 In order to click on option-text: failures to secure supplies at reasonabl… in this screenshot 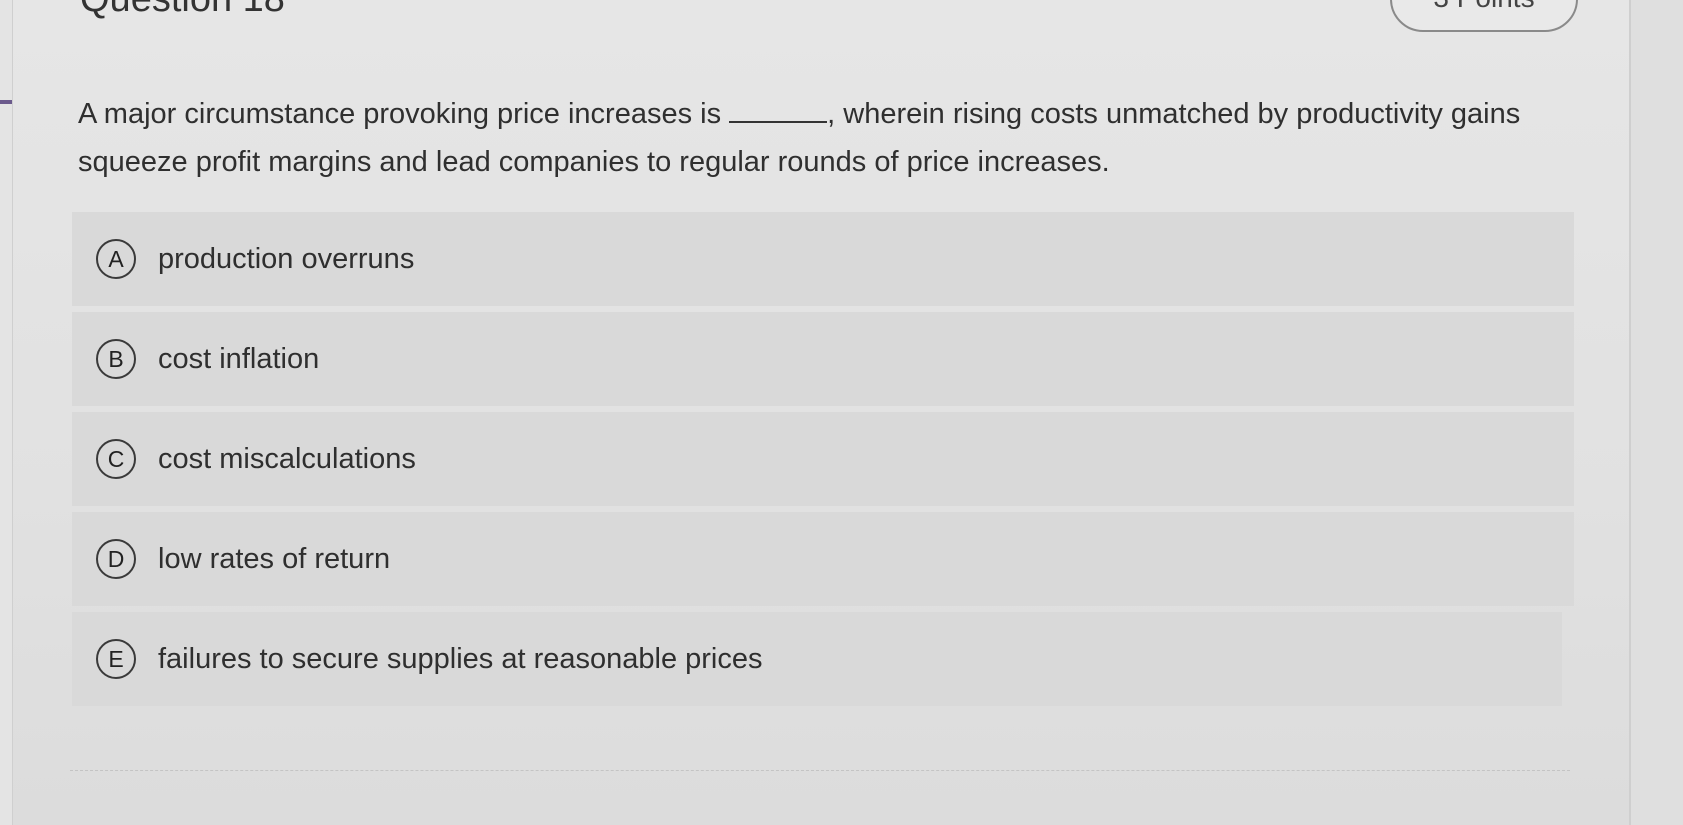, I will do `click(460, 658)`.